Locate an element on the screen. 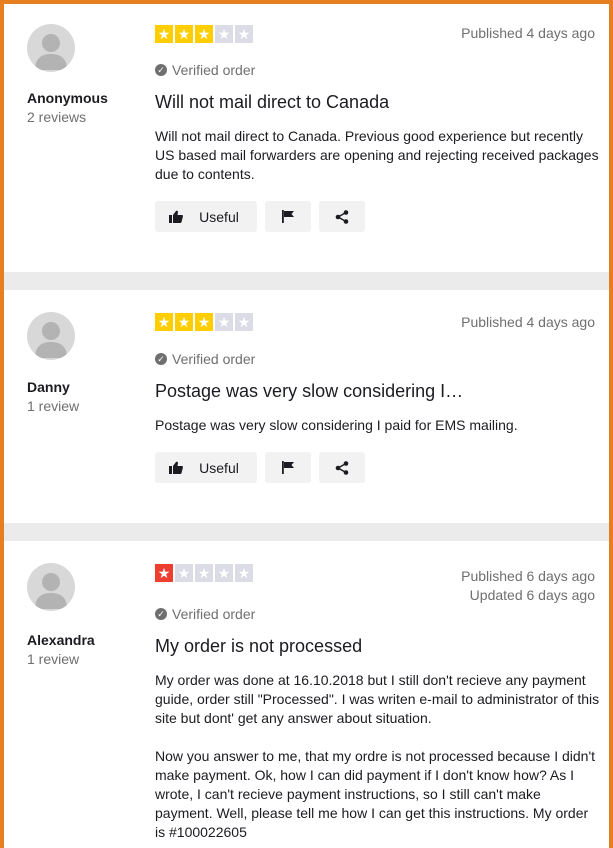  reviewer-name: Alexandra is located at coordinates (61, 640).